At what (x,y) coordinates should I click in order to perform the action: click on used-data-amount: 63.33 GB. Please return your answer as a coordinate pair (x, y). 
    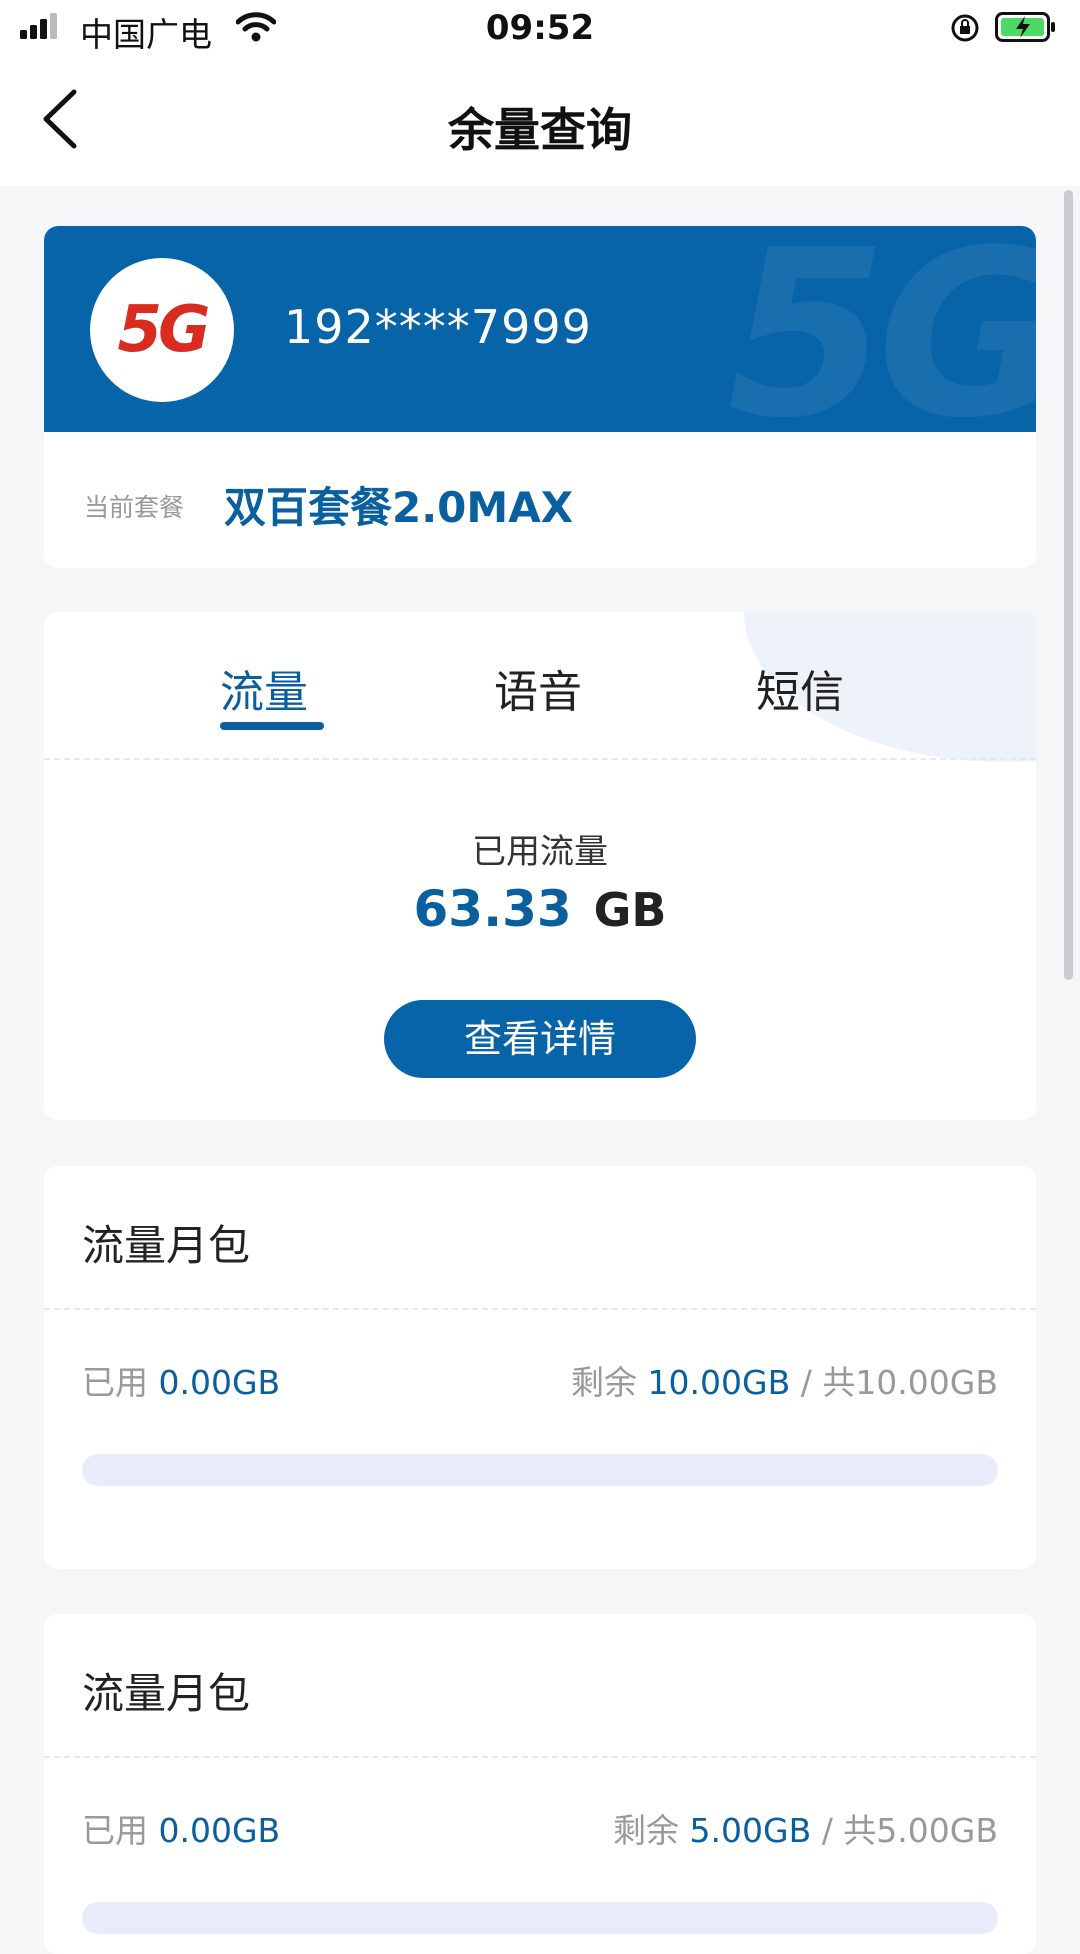
    Looking at the image, I should click on (540, 909).